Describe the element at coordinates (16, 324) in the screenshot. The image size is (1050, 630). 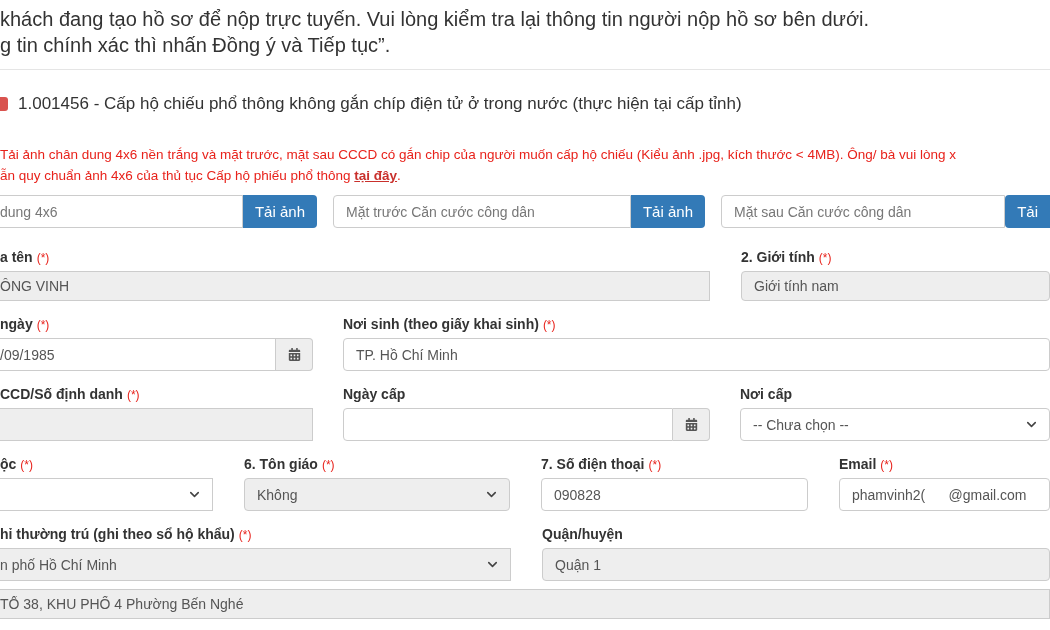
I see `field-label: ngày` at that location.